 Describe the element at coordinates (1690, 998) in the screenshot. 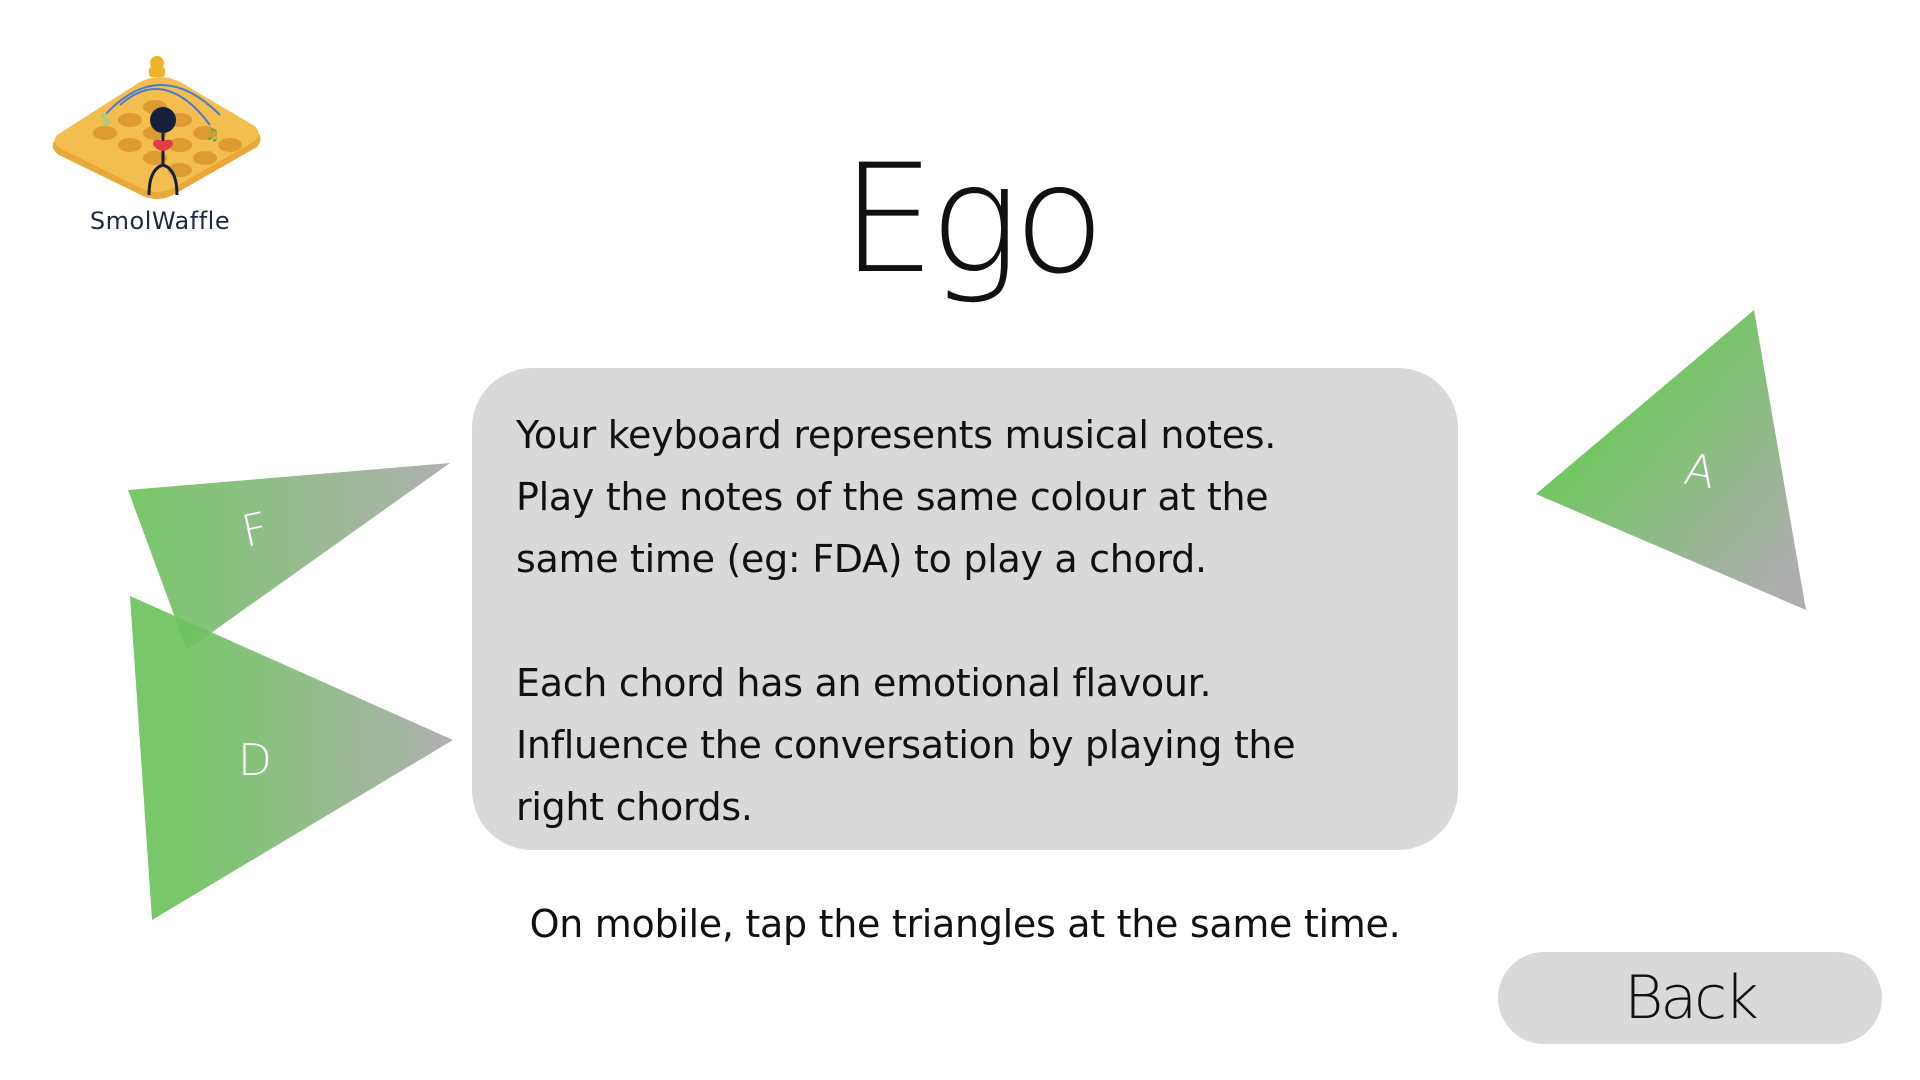

I see `back-button: Back` at that location.